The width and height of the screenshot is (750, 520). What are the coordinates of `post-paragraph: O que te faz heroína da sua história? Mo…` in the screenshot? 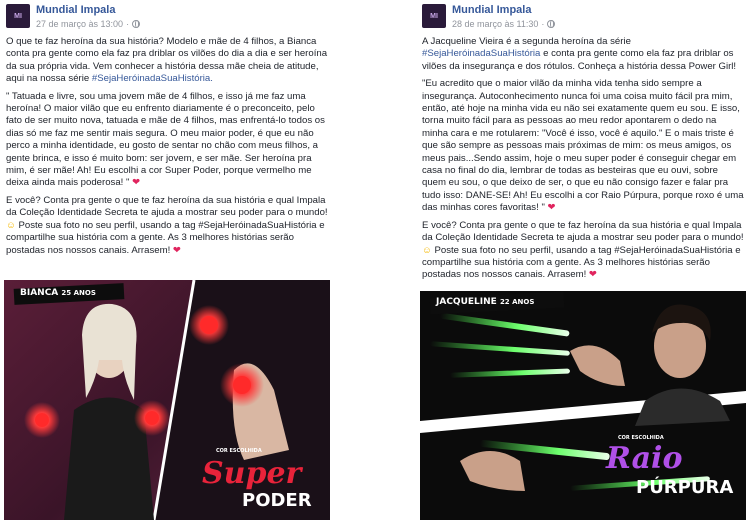 It's located at (167, 61).